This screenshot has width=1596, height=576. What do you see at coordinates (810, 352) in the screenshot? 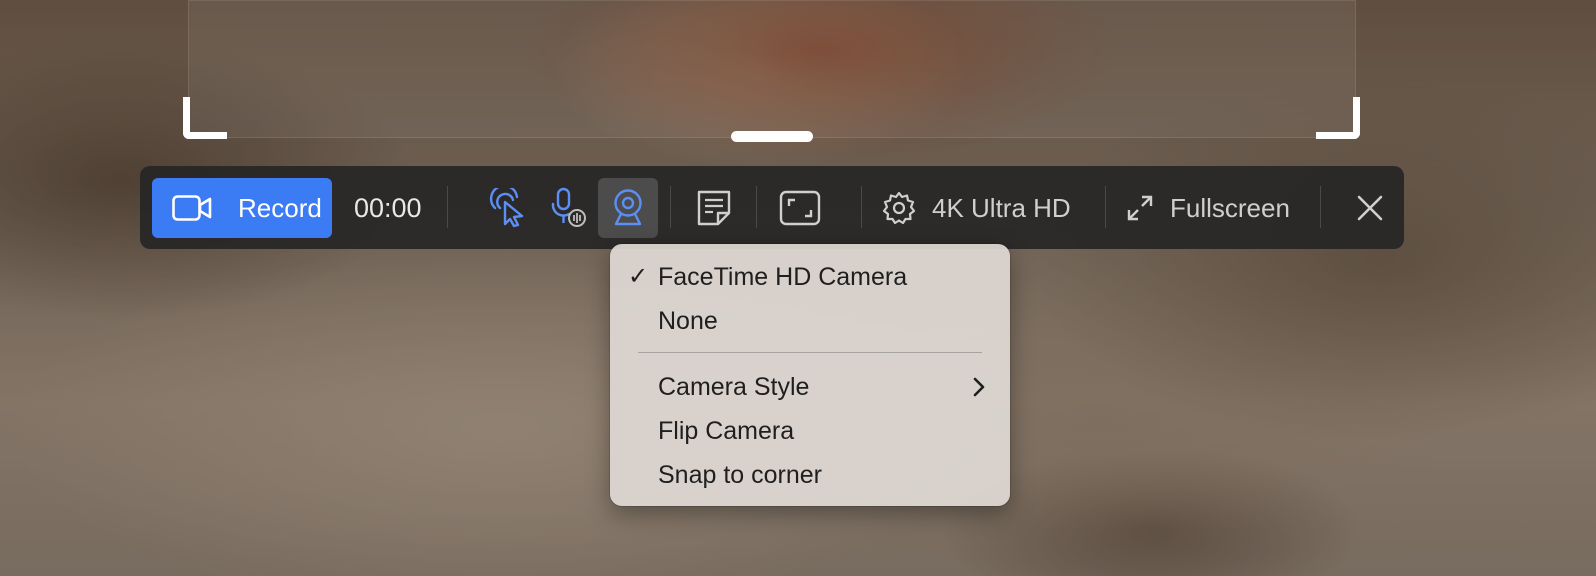
I see `menu-divider` at bounding box center [810, 352].